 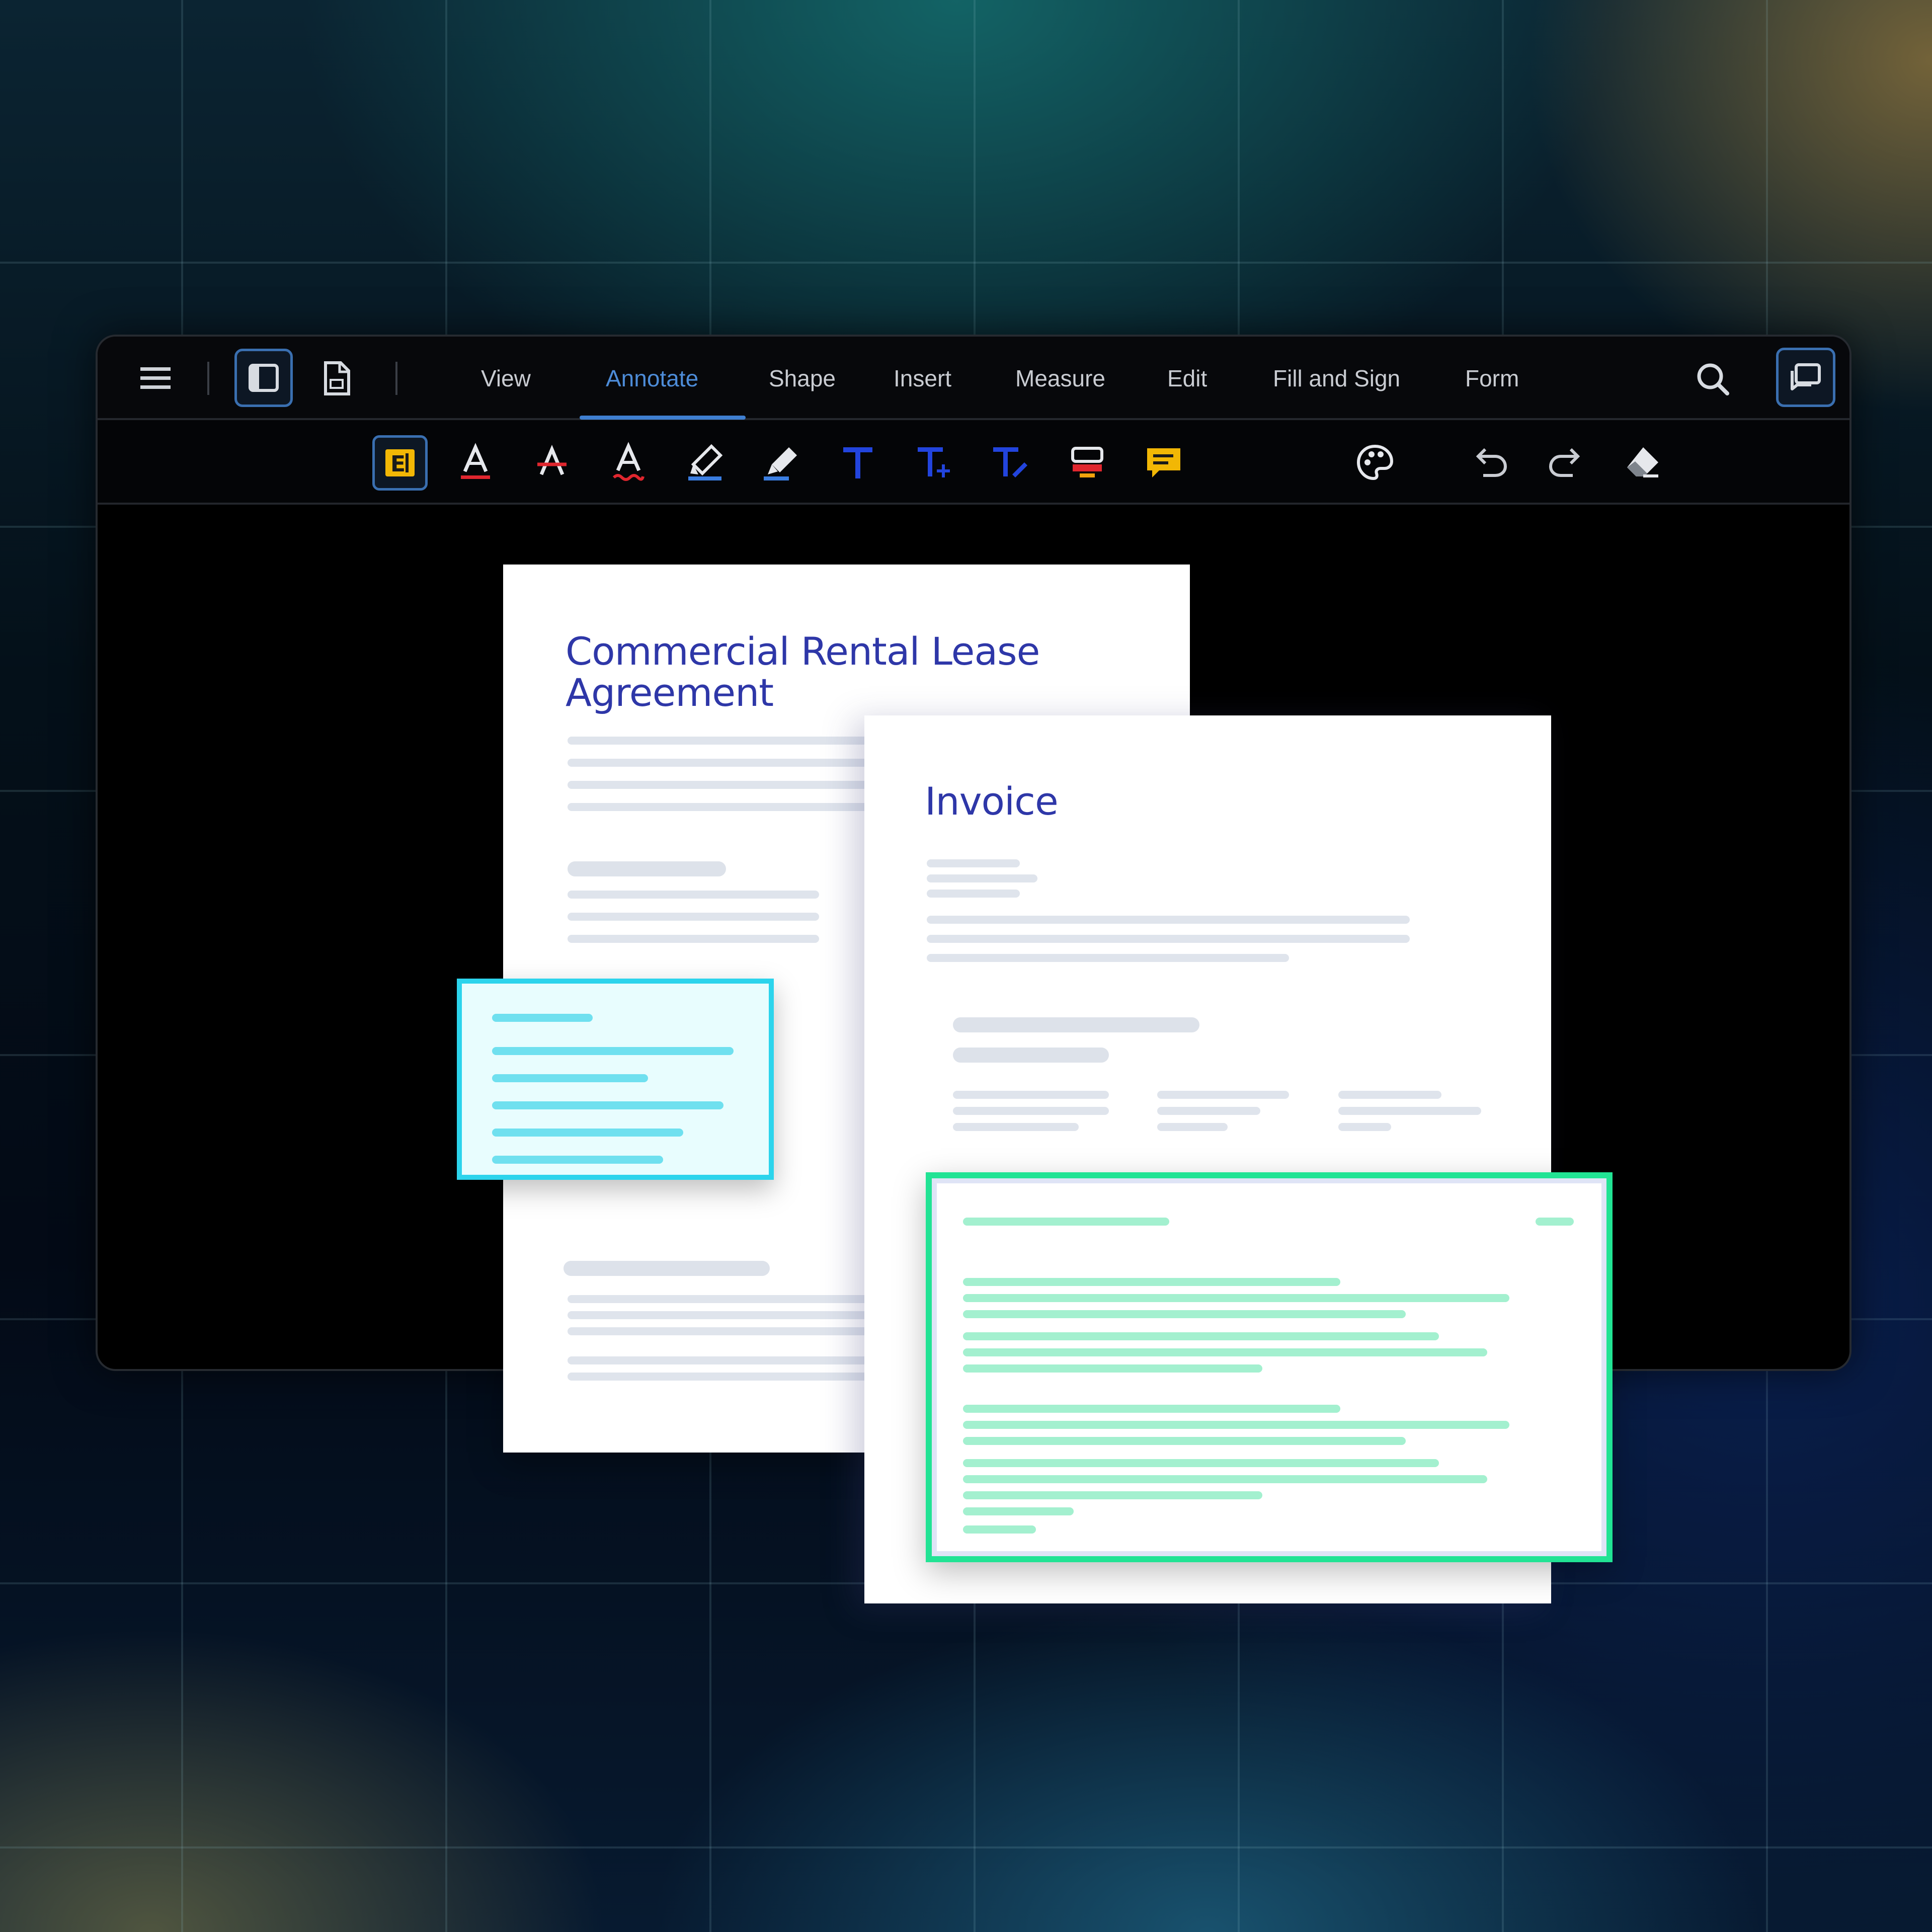 What do you see at coordinates (1489, 463) in the screenshot?
I see `undo-icon` at bounding box center [1489, 463].